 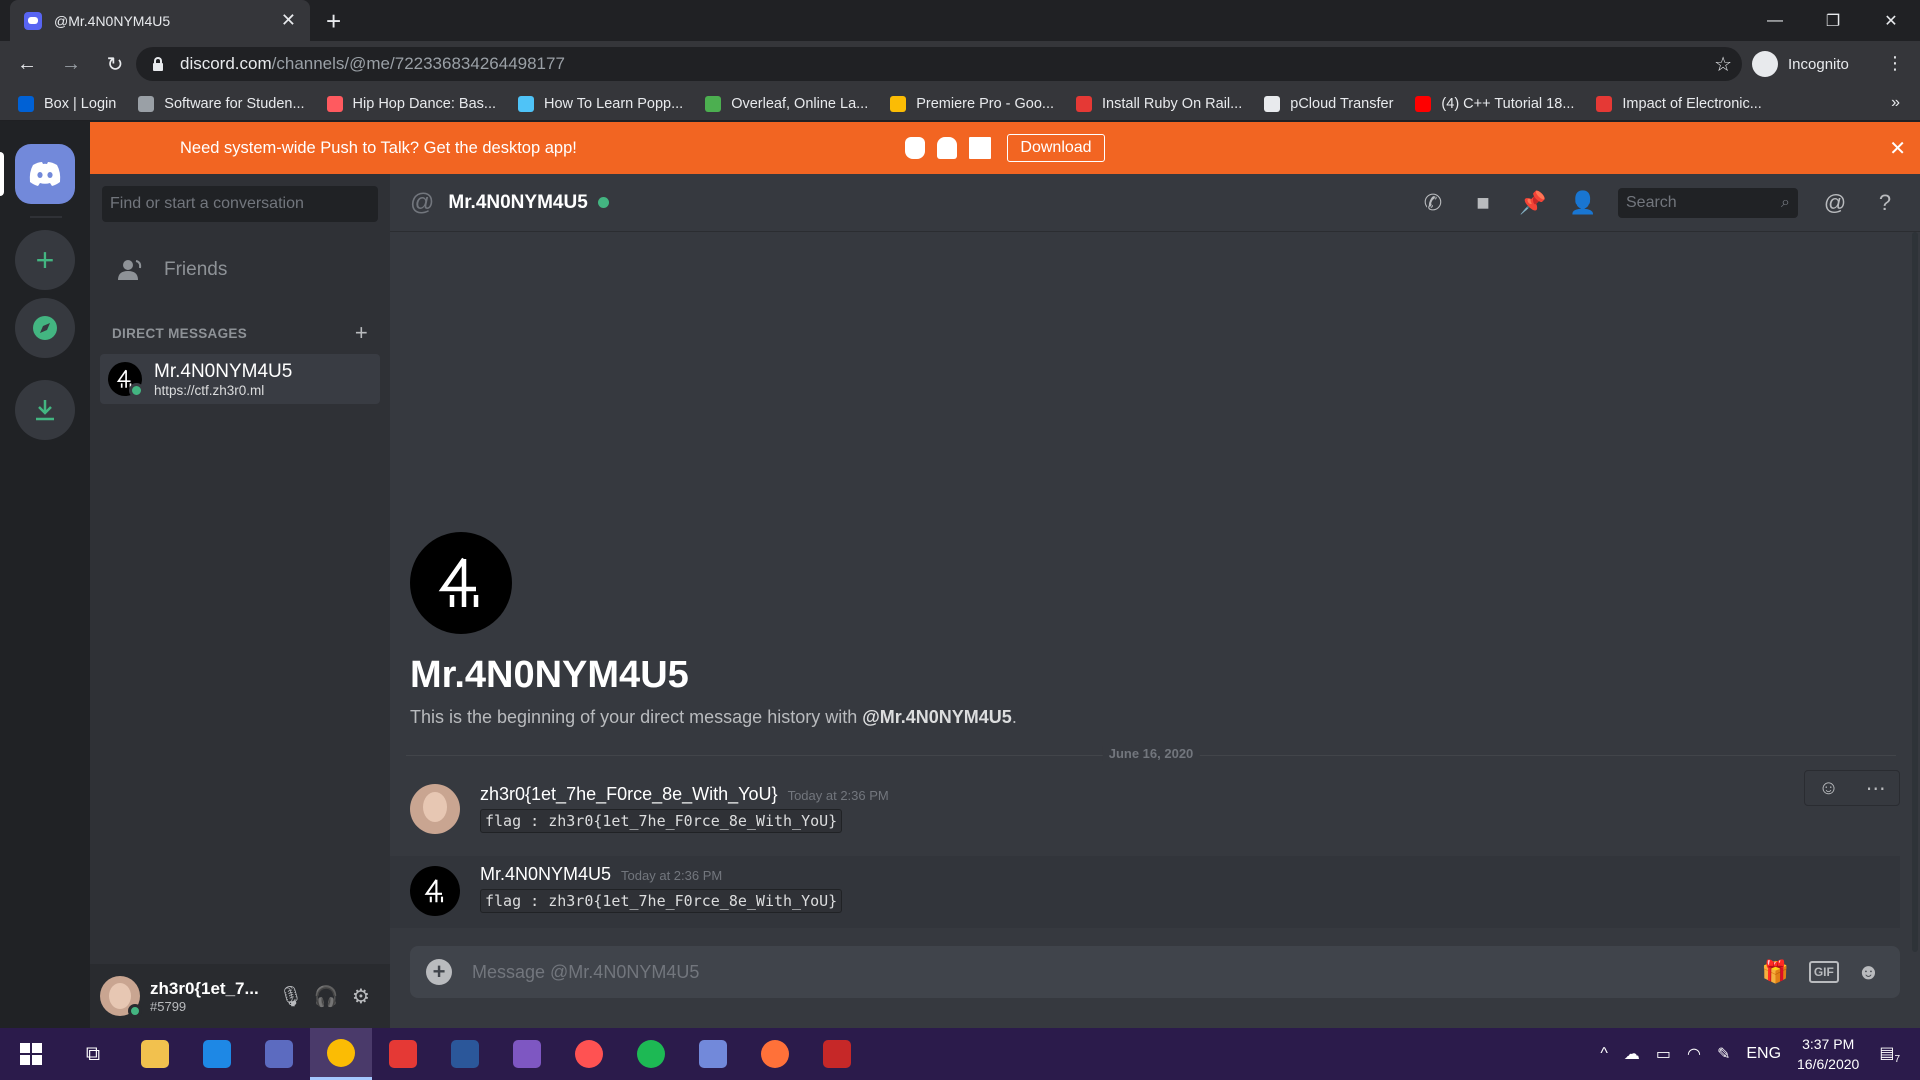 What do you see at coordinates (160, 20) in the screenshot?
I see `browser-tab: @Mr.4N0NYM4U5 ✕` at bounding box center [160, 20].